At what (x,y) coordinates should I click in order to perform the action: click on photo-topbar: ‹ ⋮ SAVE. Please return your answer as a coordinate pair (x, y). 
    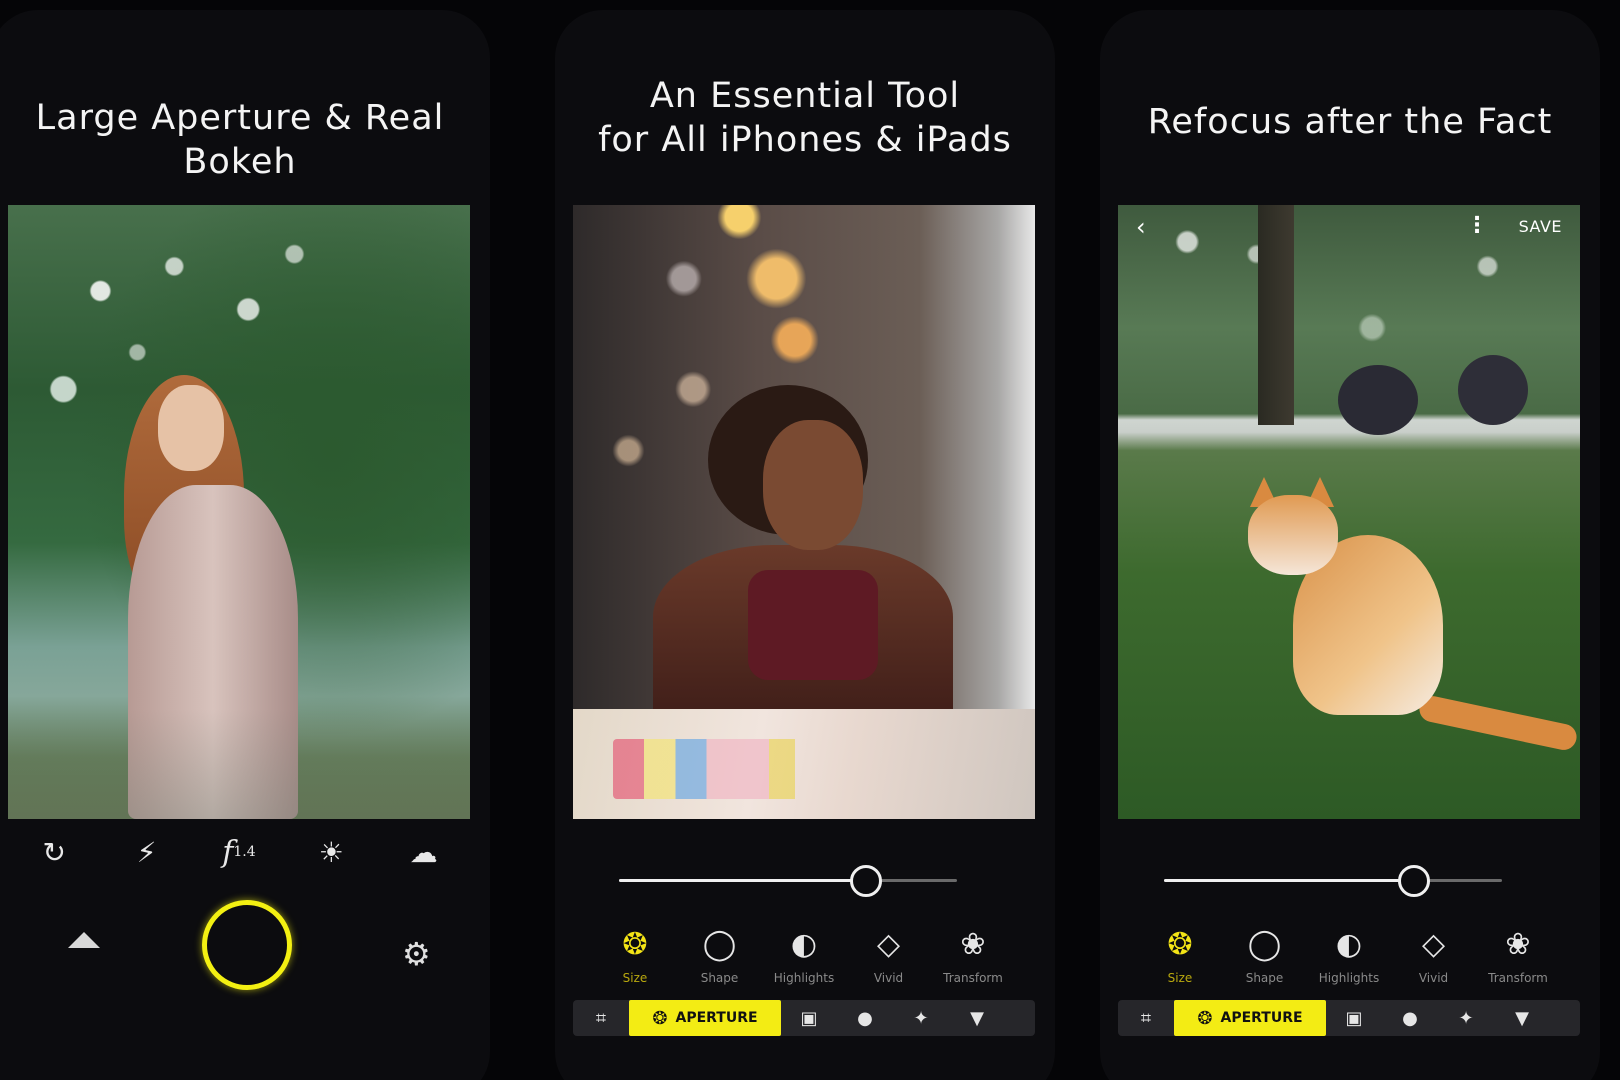
    Looking at the image, I should click on (1349, 227).